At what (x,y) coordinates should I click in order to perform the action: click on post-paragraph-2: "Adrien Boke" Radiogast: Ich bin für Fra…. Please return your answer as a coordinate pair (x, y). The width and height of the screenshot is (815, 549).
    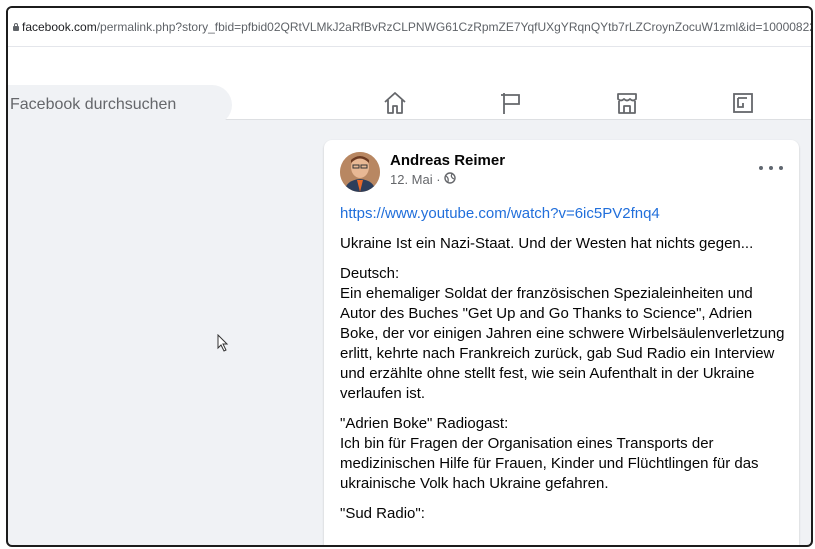
    Looking at the image, I should click on (549, 453).